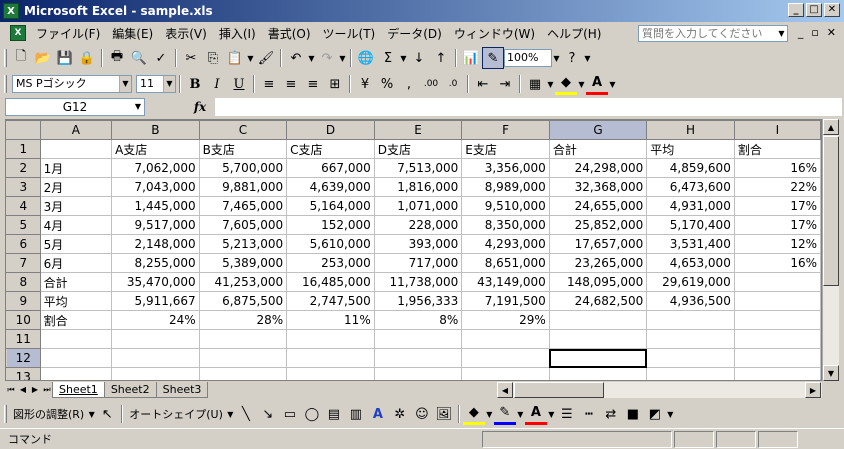  I want to click on cell: 16%, so click(777, 263).